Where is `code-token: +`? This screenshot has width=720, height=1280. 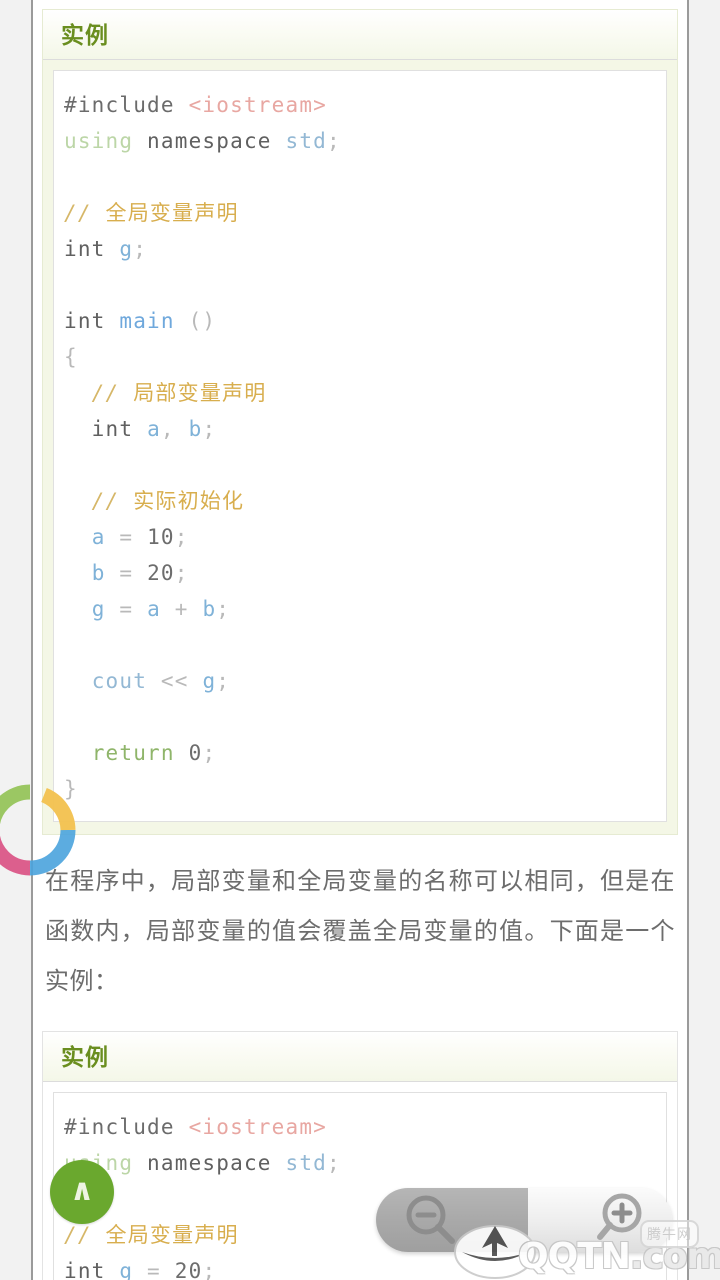 code-token: + is located at coordinates (181, 609).